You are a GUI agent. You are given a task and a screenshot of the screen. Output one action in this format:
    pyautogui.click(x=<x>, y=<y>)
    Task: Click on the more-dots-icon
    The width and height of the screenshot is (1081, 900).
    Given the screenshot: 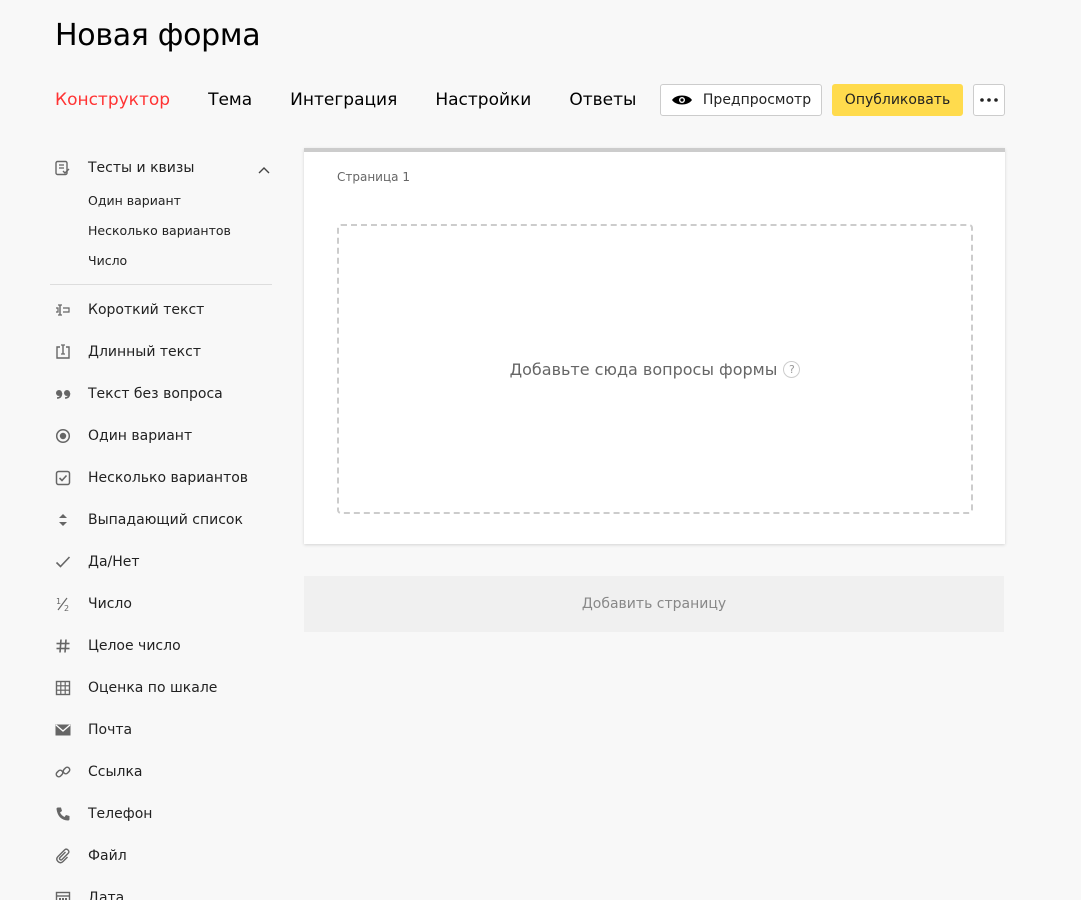 What is the action you would take?
    pyautogui.click(x=989, y=100)
    